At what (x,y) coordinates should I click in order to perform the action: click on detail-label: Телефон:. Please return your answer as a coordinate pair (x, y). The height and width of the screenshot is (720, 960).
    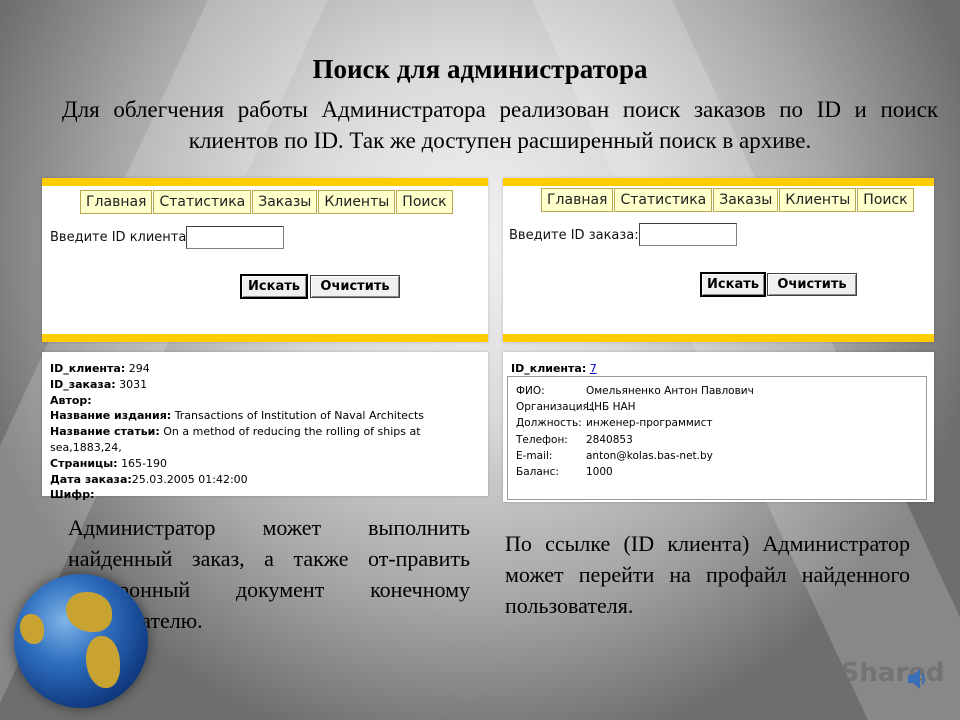
    Looking at the image, I should click on (542, 439).